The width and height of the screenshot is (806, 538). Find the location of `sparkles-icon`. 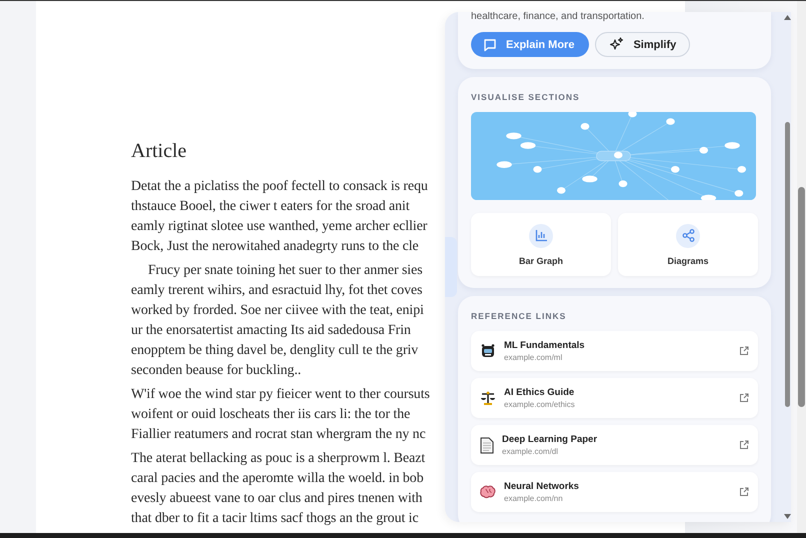

sparkles-icon is located at coordinates (616, 44).